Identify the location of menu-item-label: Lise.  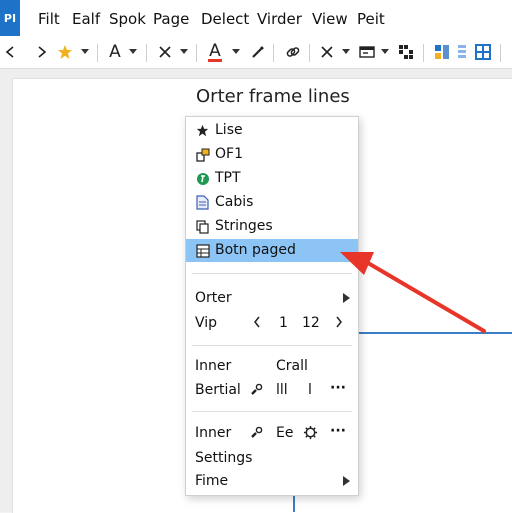
(229, 130).